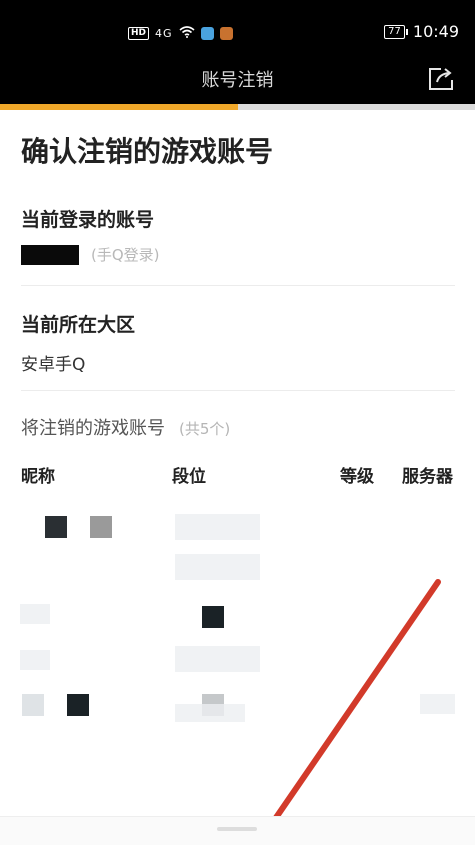  What do you see at coordinates (357, 477) in the screenshot?
I see `column-header-level: 等级` at bounding box center [357, 477].